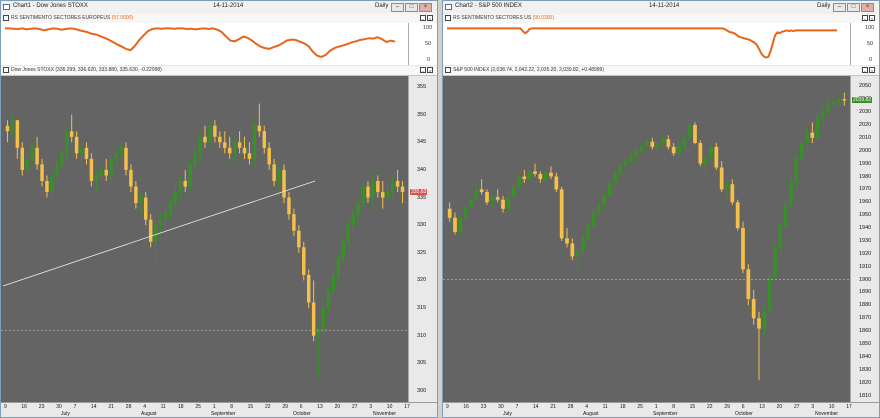 The image size is (880, 418). I want to click on window-title: Chart2 - S&P 500 INDEX, so click(488, 6).